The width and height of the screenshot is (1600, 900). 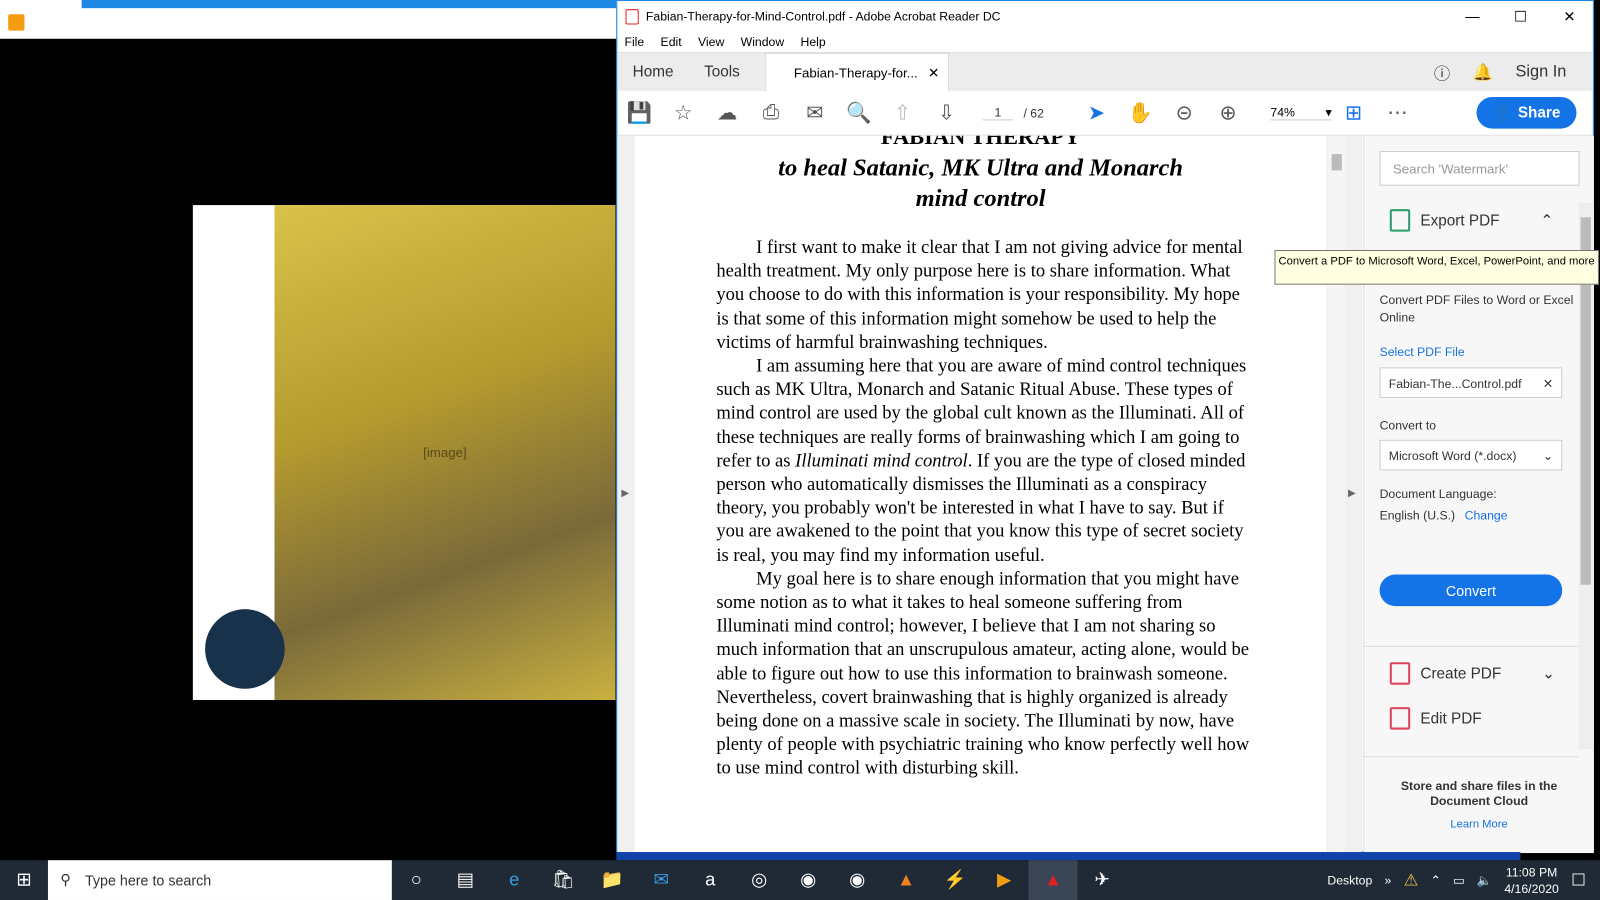 I want to click on change-language-link: Change, so click(x=1486, y=515).